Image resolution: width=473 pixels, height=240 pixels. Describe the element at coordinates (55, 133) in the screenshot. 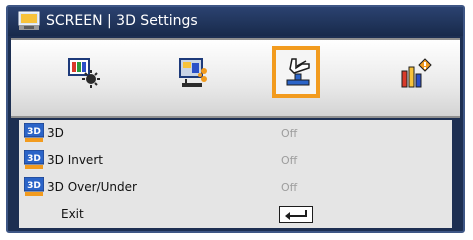

I see `setting-label: 3D` at that location.